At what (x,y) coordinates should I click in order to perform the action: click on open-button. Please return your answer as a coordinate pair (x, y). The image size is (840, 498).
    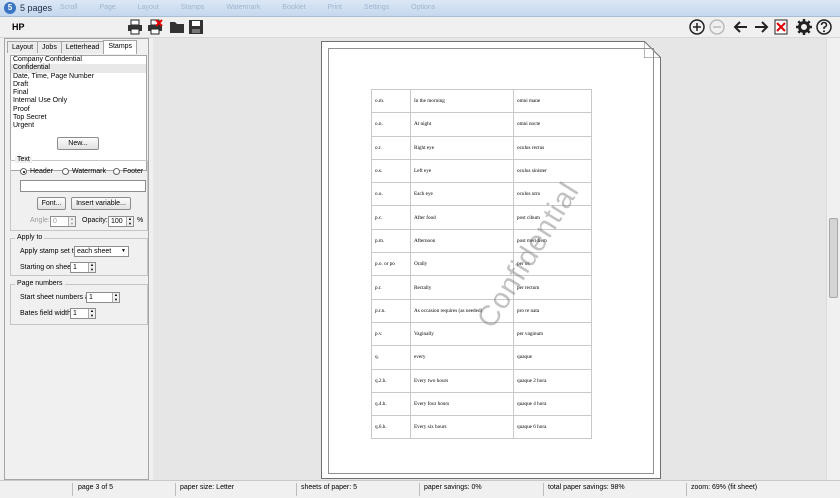
    Looking at the image, I should click on (177, 27).